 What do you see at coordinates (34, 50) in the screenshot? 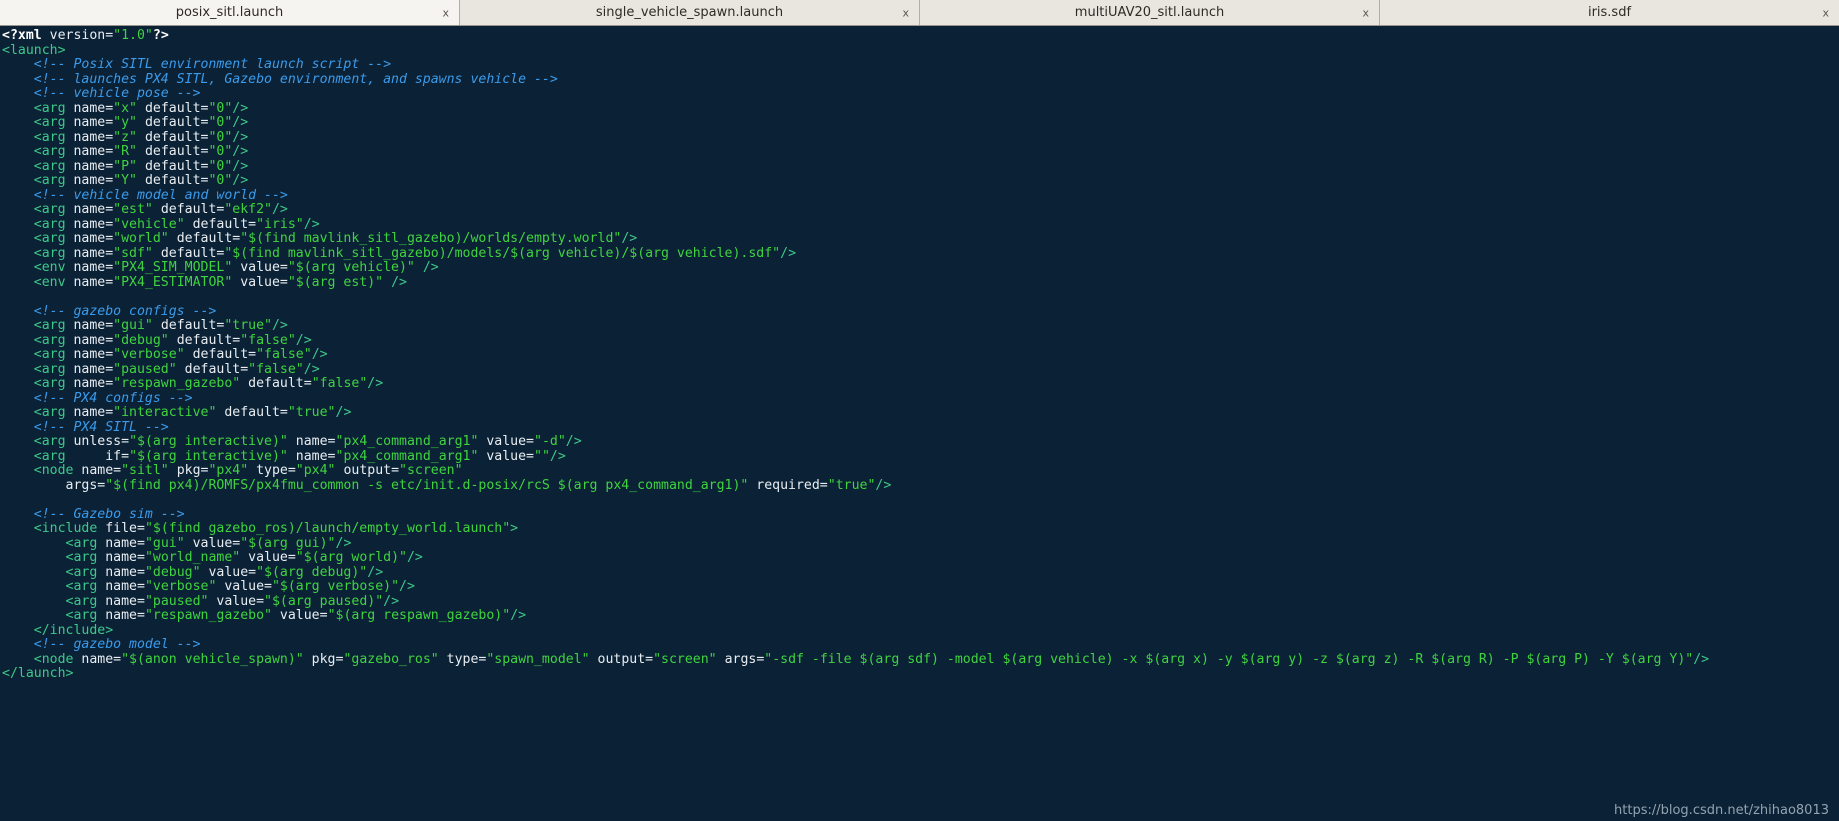
I see `code-line: <launch>` at bounding box center [34, 50].